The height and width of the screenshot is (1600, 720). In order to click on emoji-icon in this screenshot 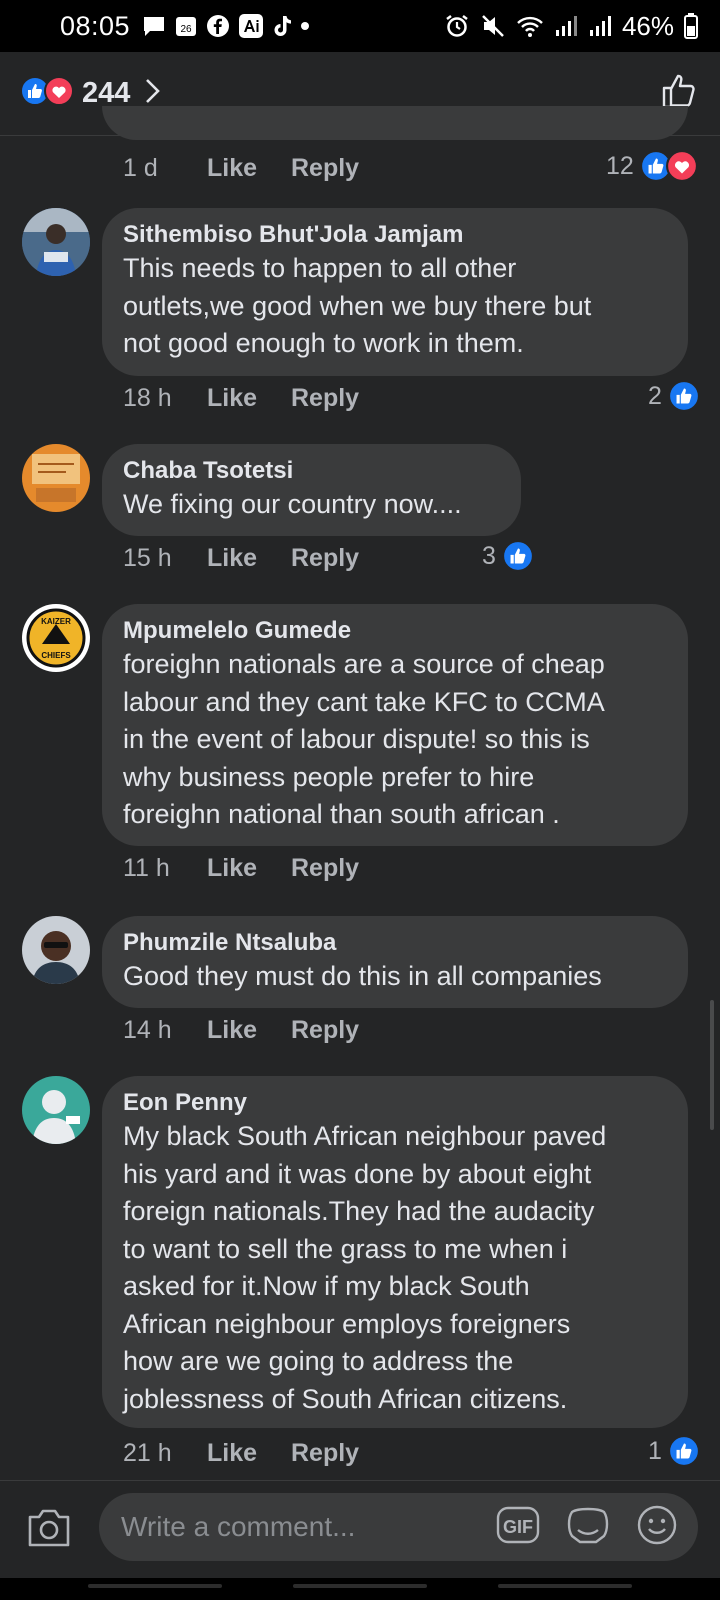, I will do `click(657, 1527)`.